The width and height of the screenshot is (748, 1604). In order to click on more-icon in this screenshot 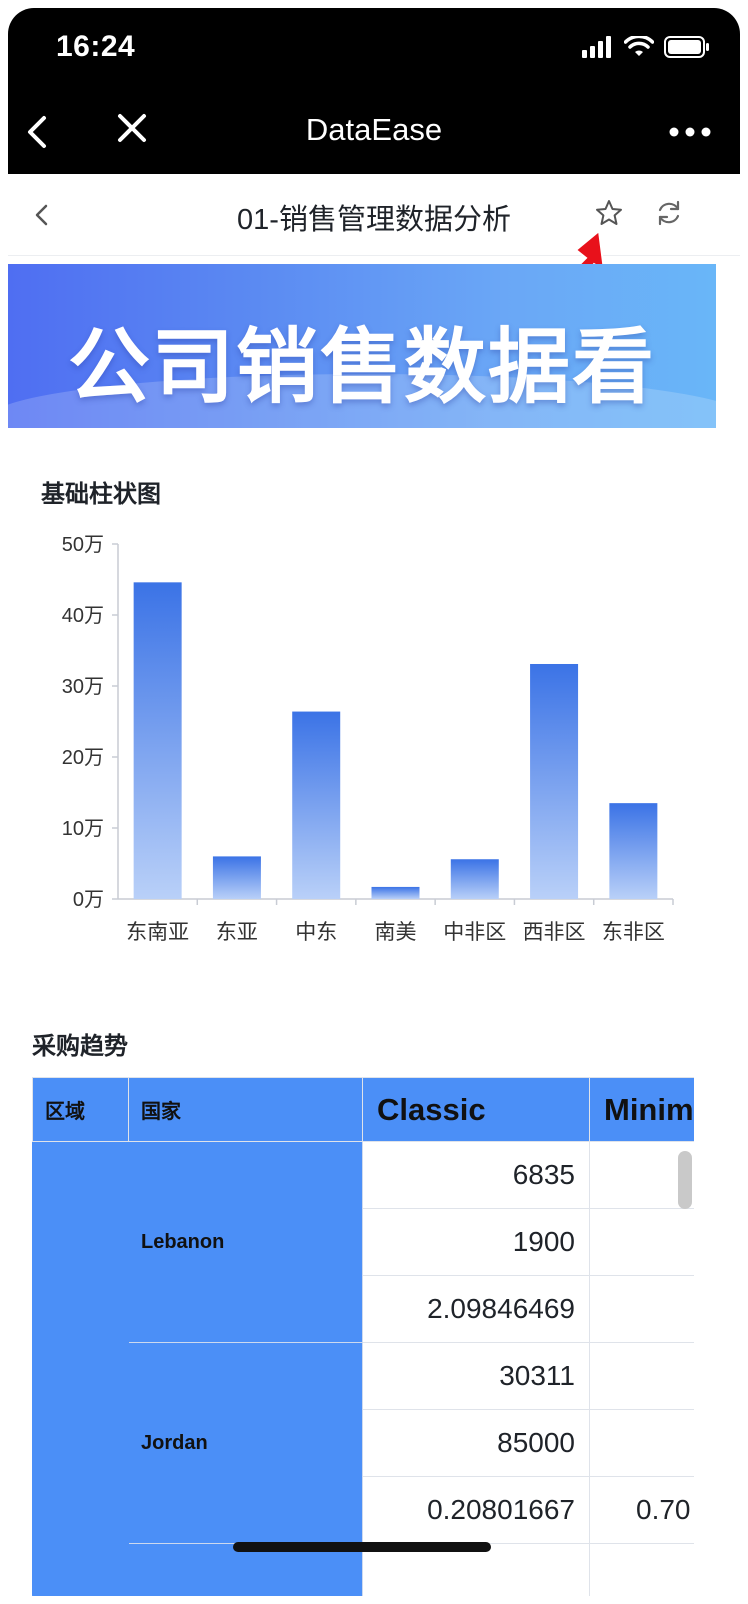, I will do `click(690, 132)`.